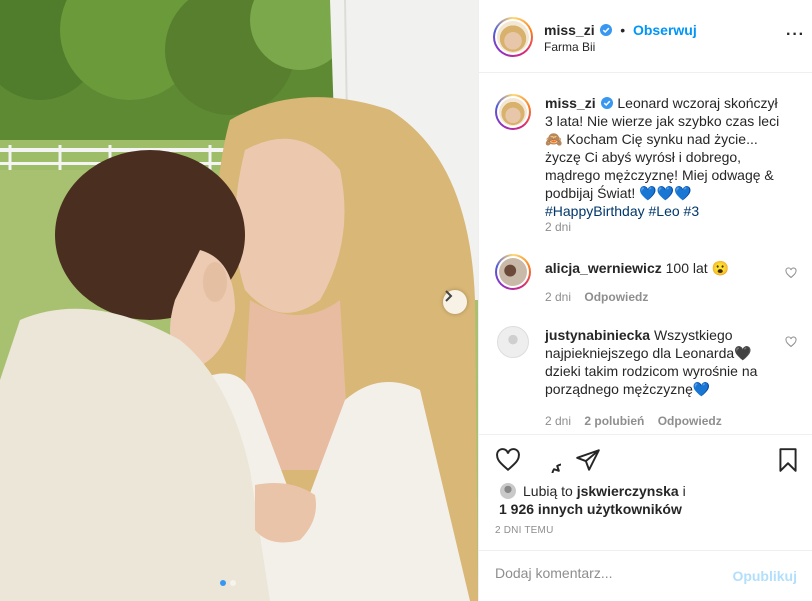  I want to click on more-options-icon: ···, so click(795, 35).